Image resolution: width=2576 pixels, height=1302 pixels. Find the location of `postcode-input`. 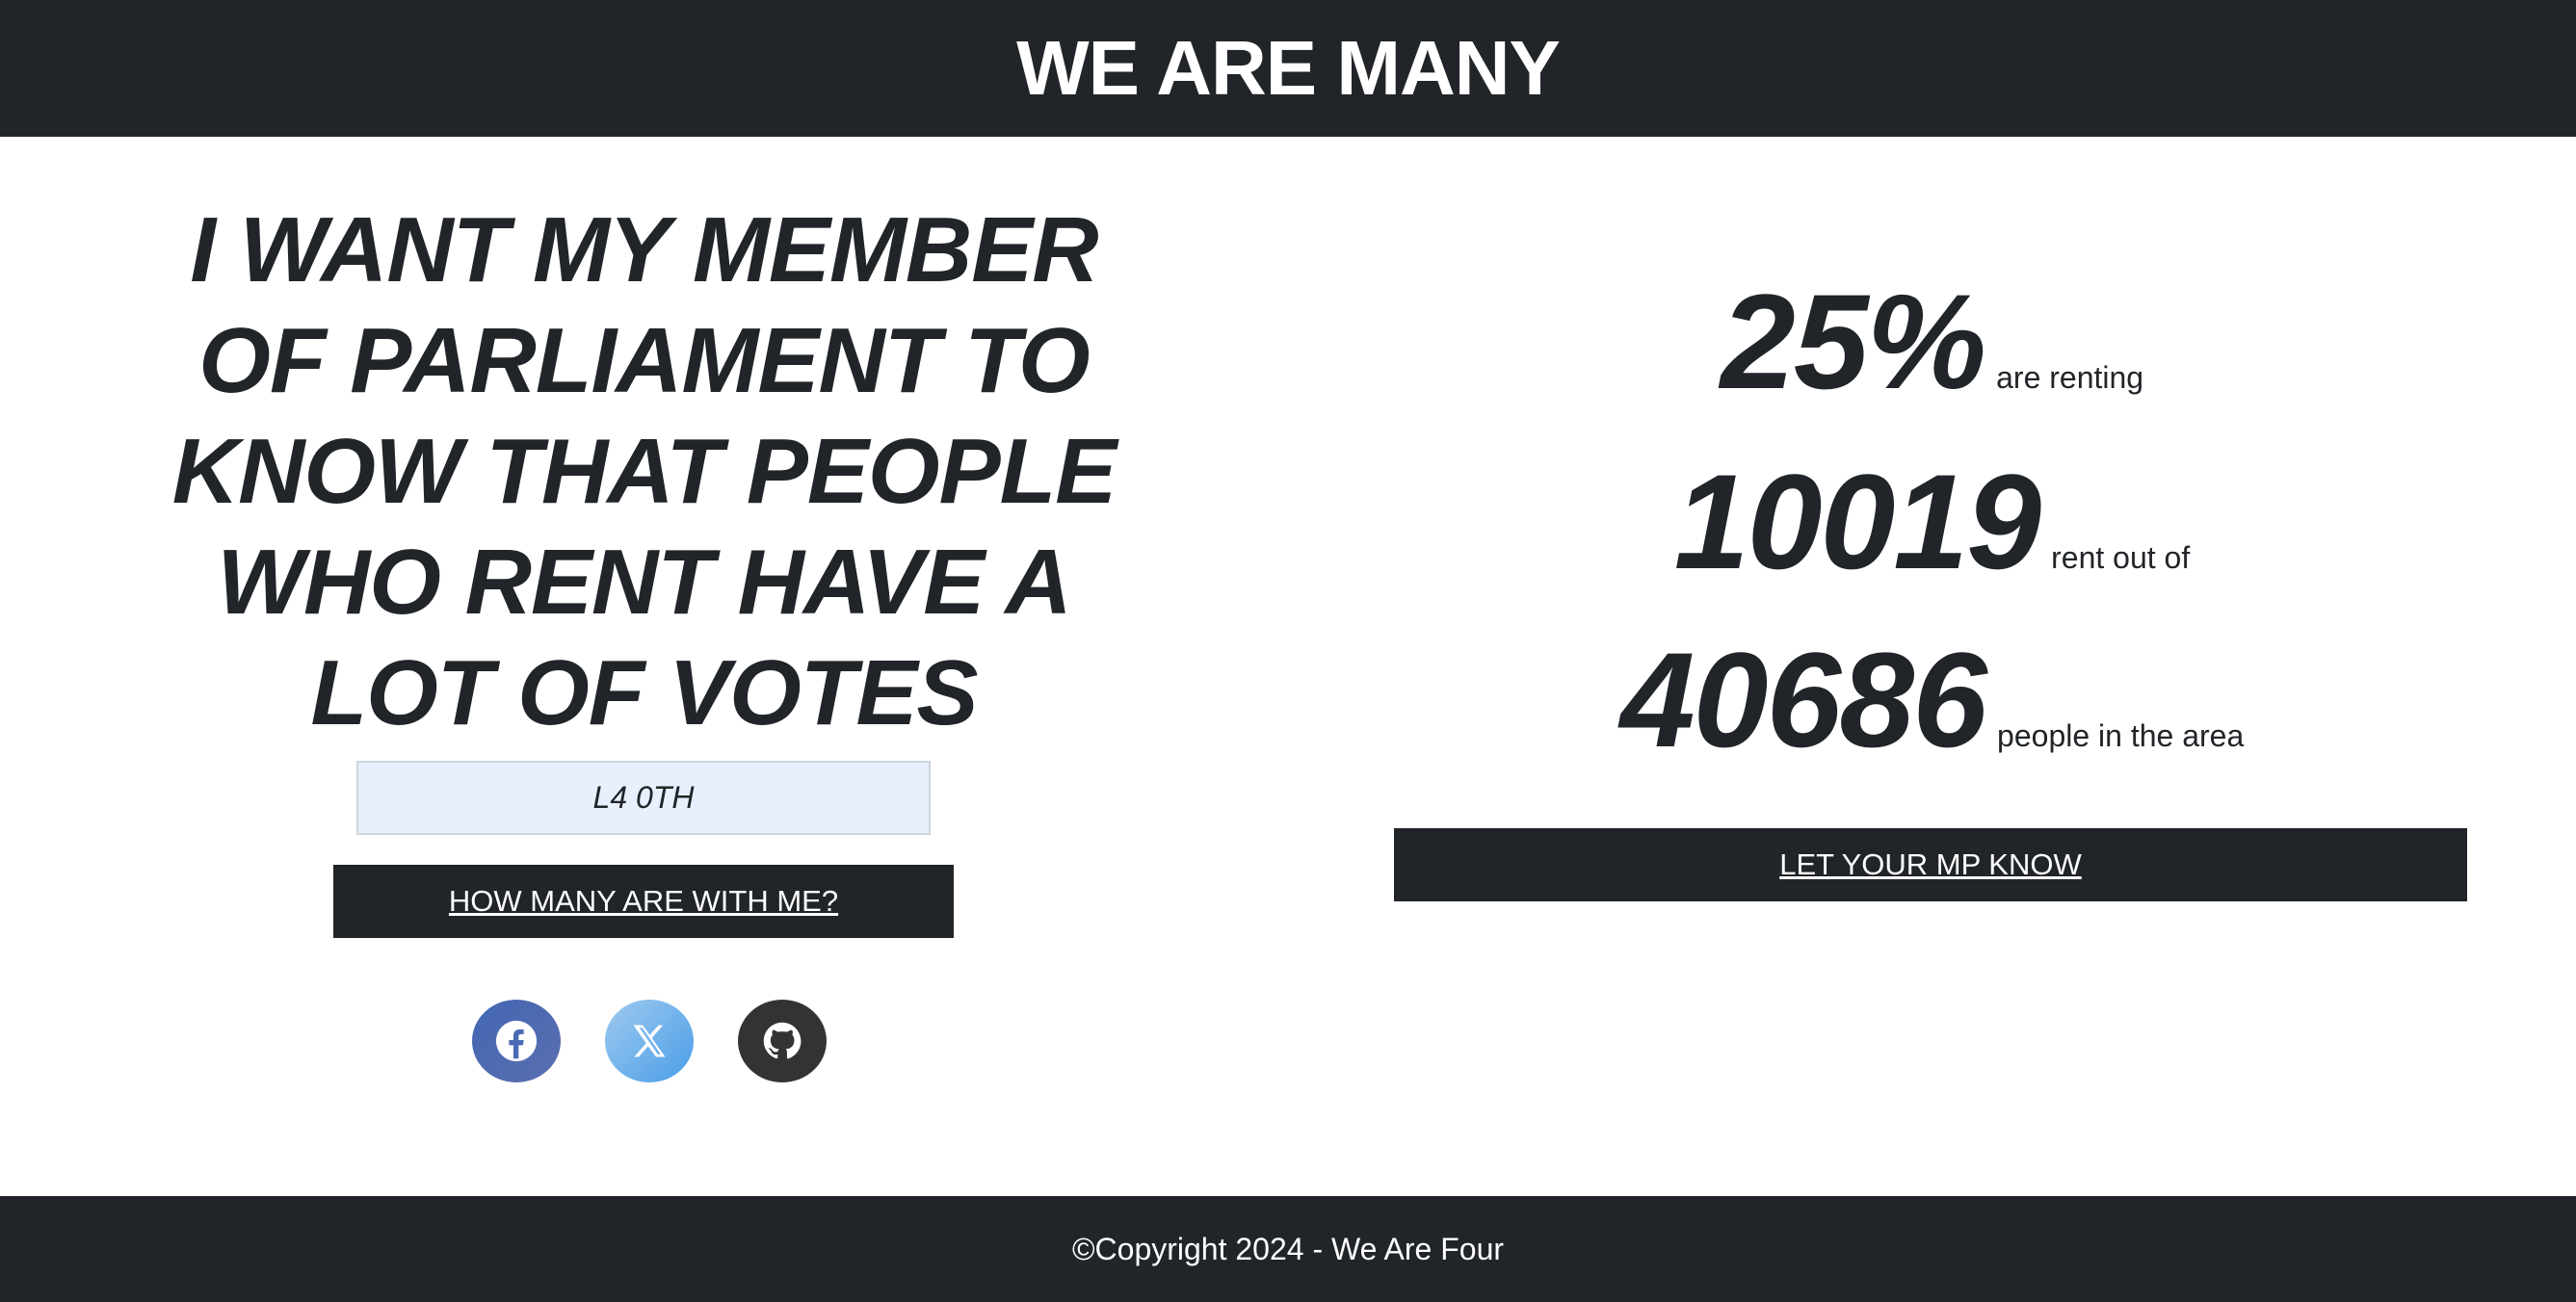

postcode-input is located at coordinates (644, 798).